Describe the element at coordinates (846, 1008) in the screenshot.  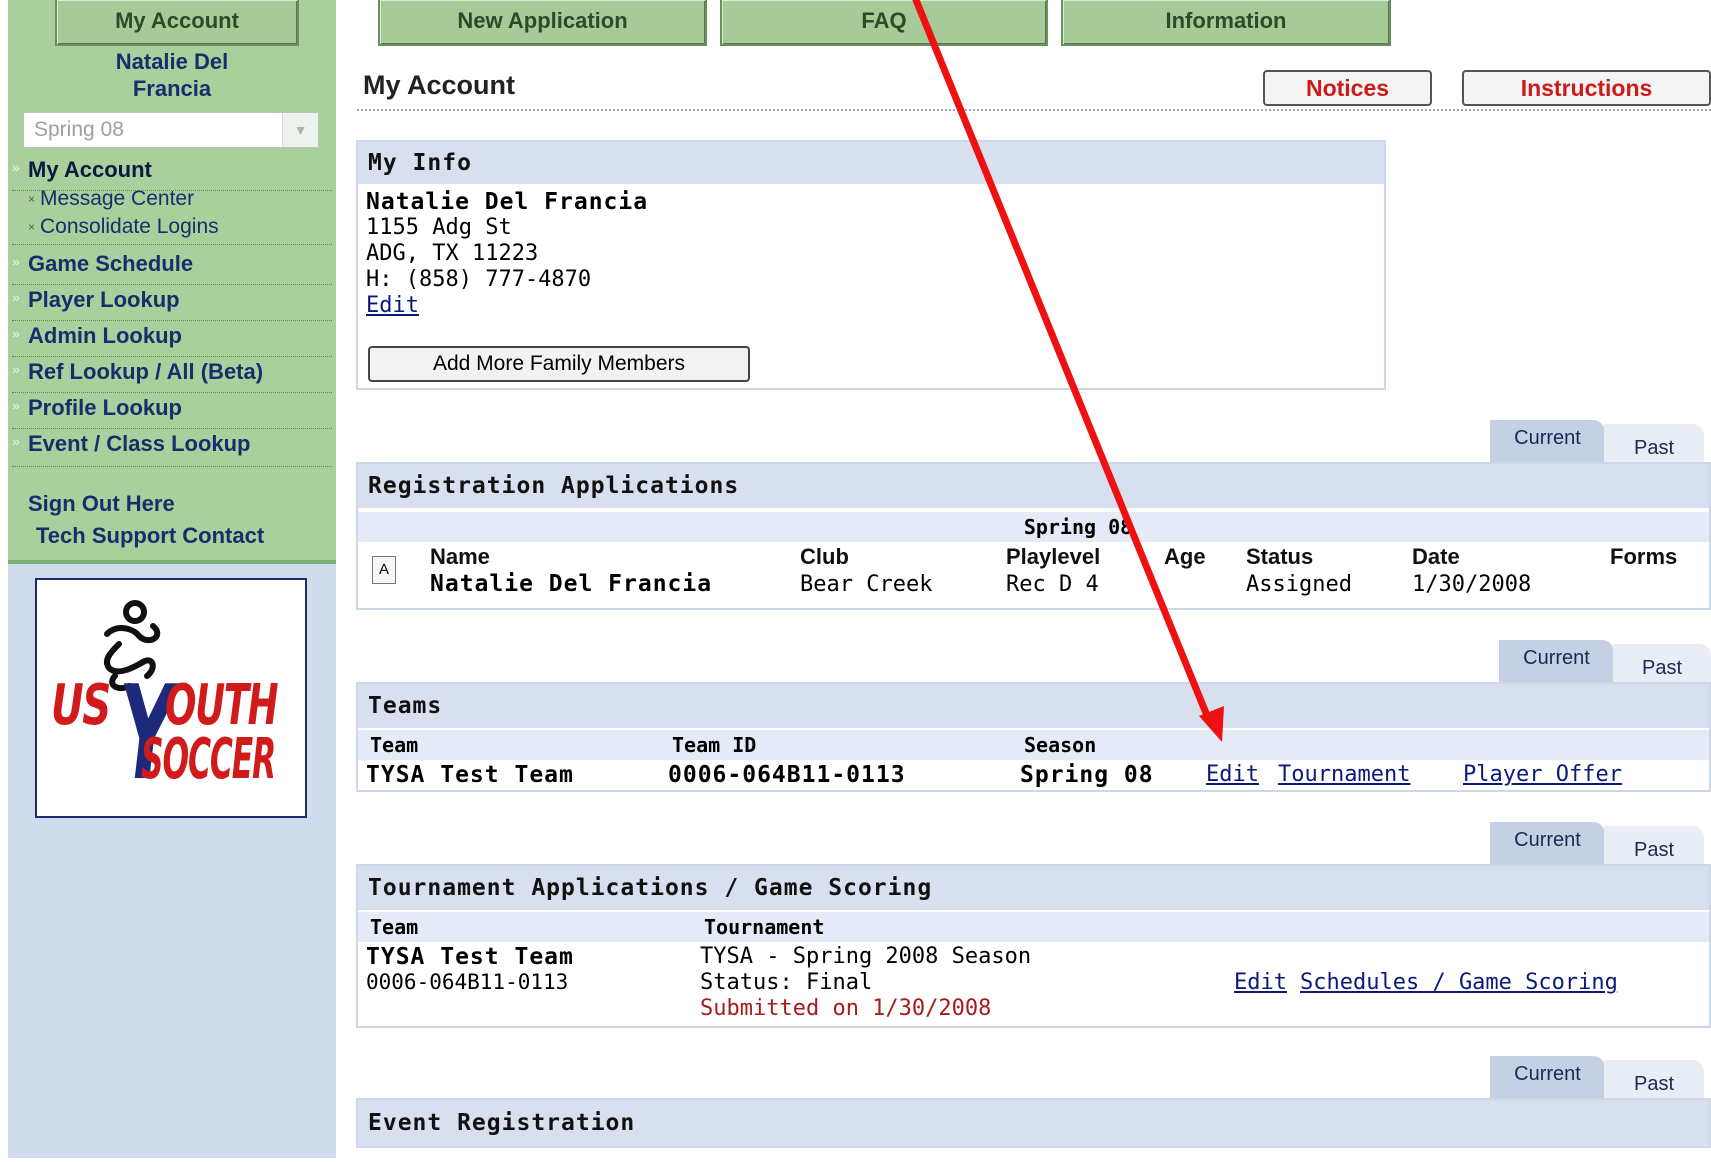
I see `tournament-row-submitted: Submitted on 1/30/2008` at that location.